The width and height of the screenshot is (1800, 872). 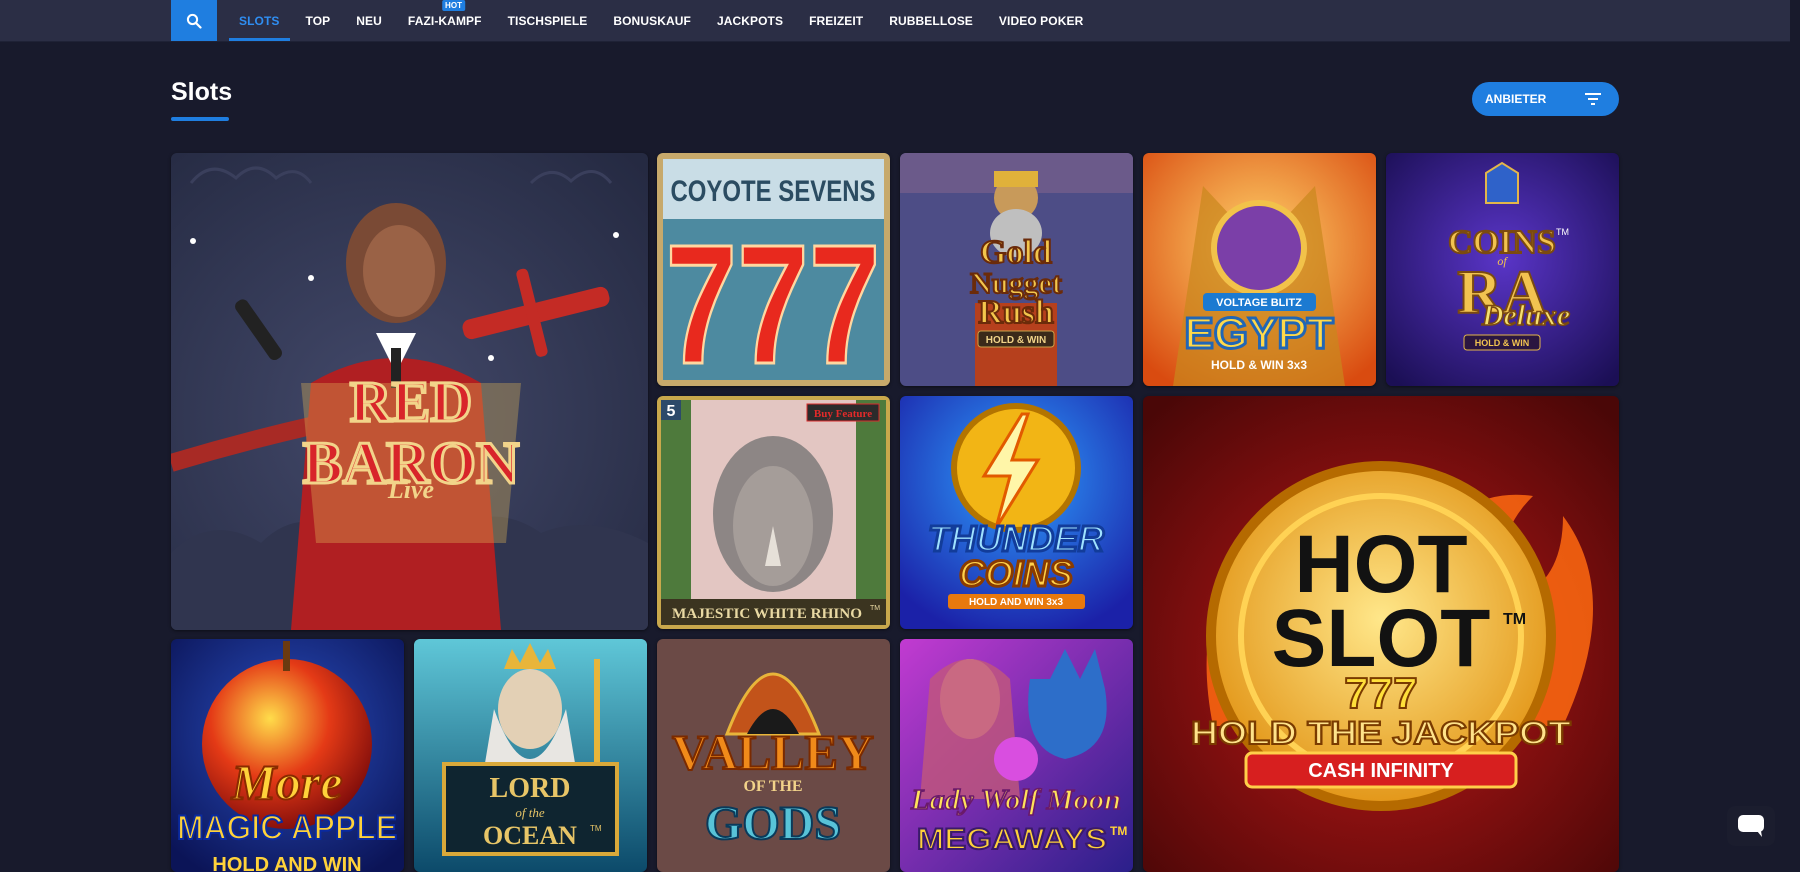 What do you see at coordinates (369, 20) in the screenshot?
I see `tab-neu: NEU` at bounding box center [369, 20].